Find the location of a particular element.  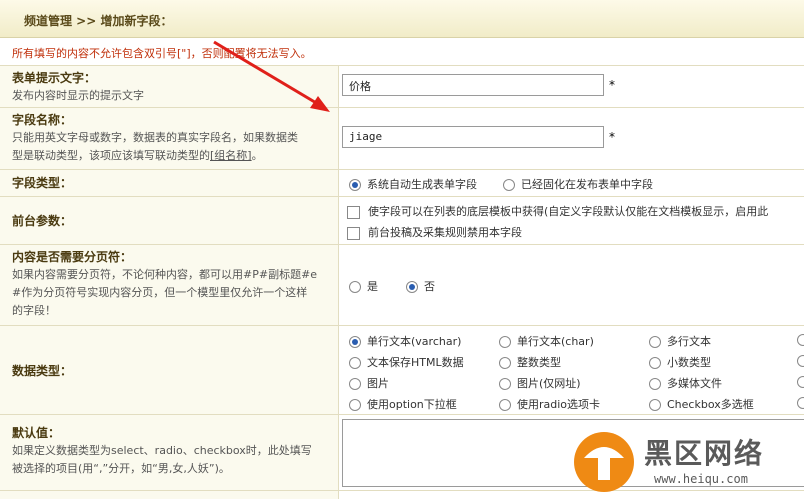

watermark-logo: 黑区网络 www.heiqu.com is located at coordinates (687, 462).